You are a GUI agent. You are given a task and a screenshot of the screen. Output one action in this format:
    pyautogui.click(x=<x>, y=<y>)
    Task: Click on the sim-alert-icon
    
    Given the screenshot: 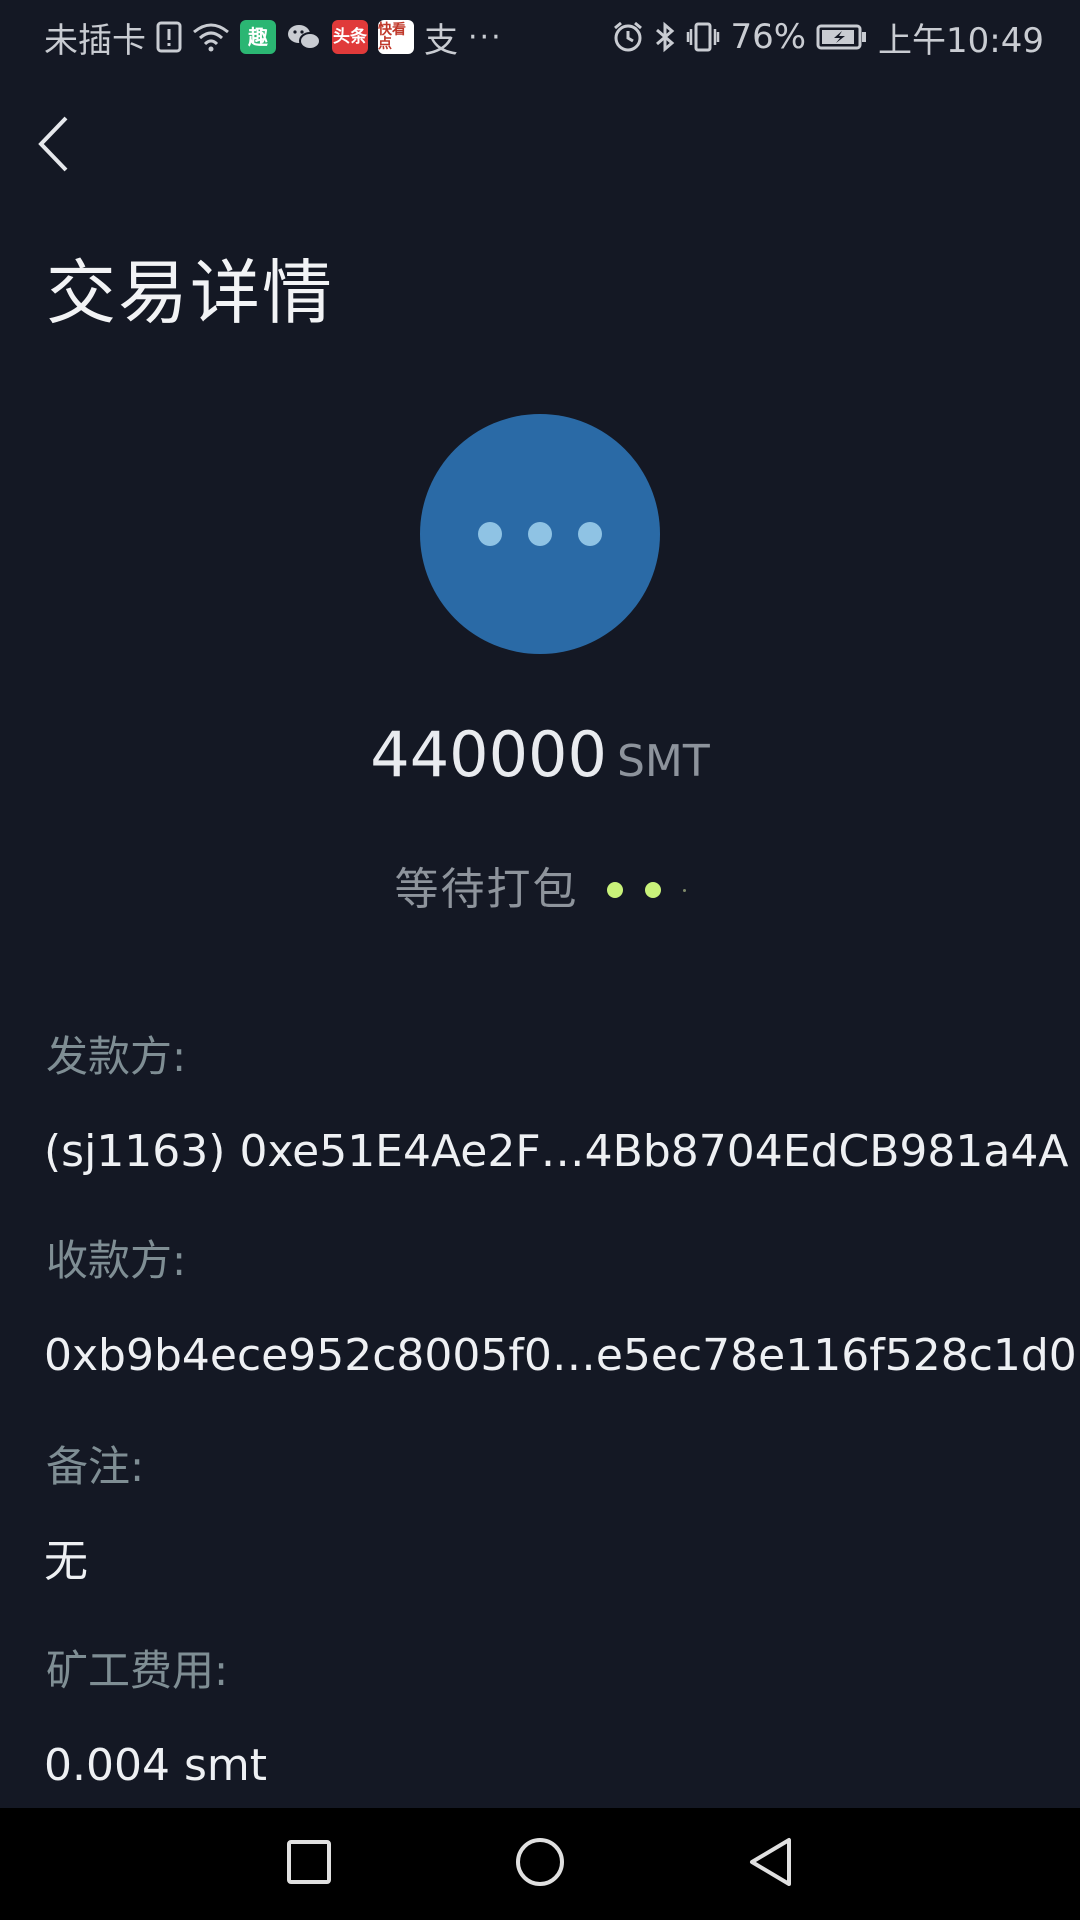 What is the action you would take?
    pyautogui.click(x=169, y=37)
    